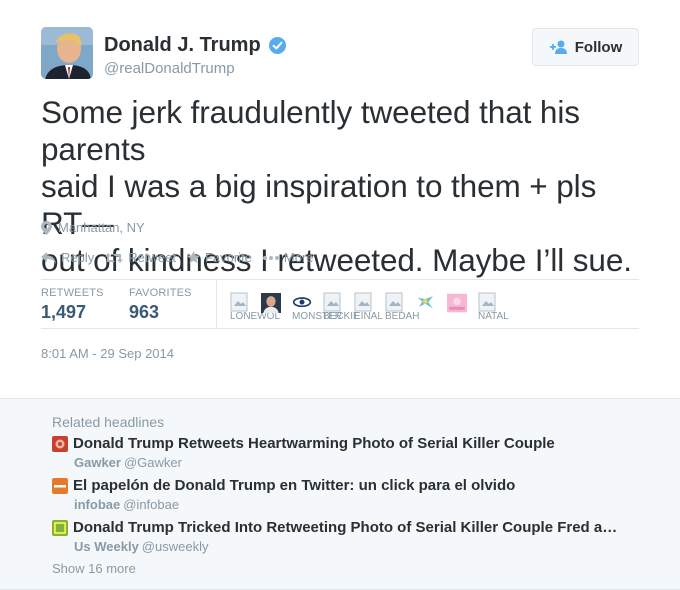 The width and height of the screenshot is (680, 590). I want to click on retweets-stat: RETWEETS 1,497, so click(72, 305).